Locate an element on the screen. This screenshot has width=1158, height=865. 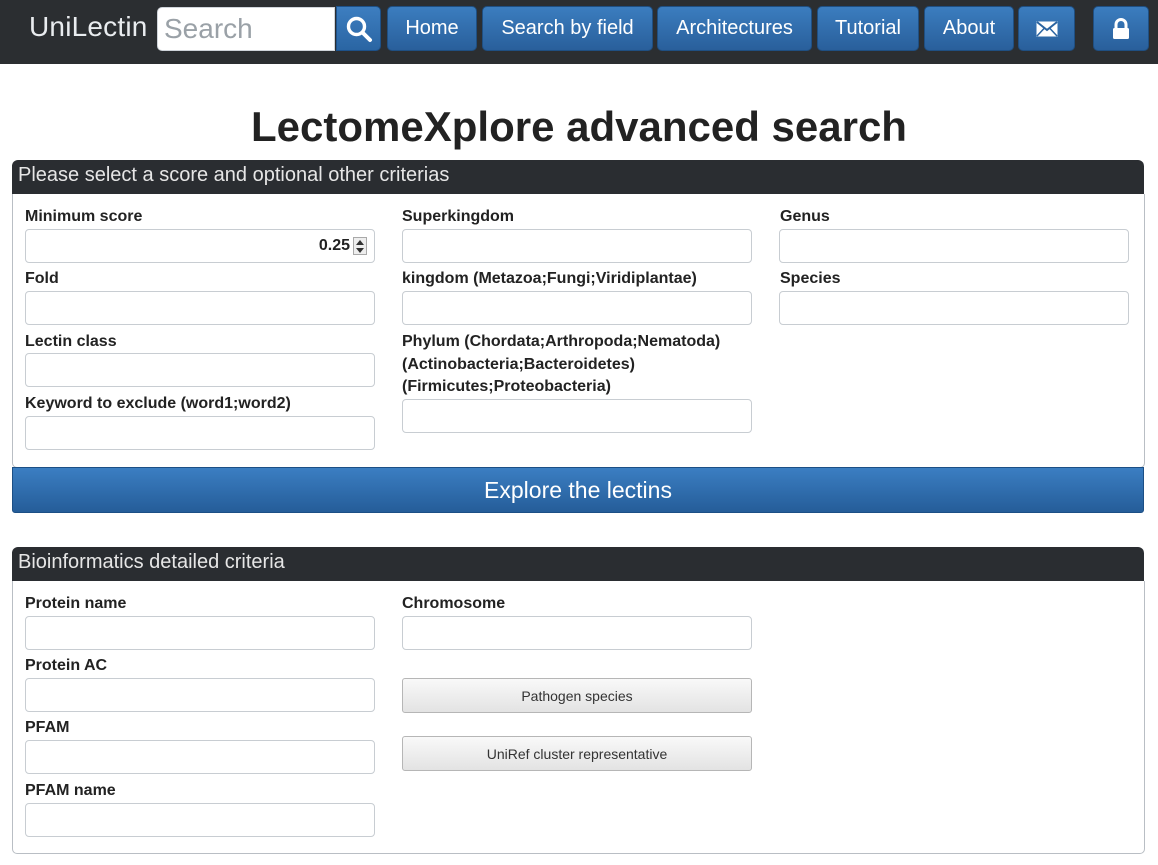
page-title: LectomeXplore advanced search is located at coordinates (579, 126).